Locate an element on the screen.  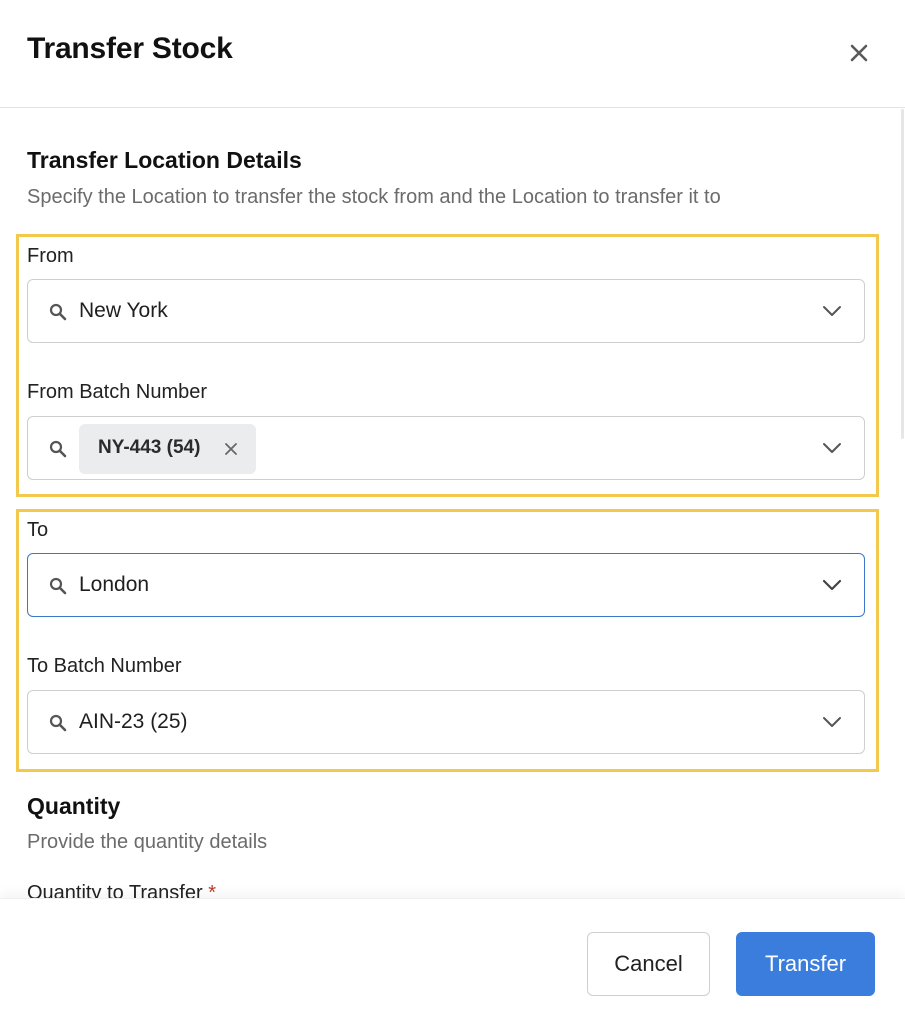
to-label: To is located at coordinates (38, 530).